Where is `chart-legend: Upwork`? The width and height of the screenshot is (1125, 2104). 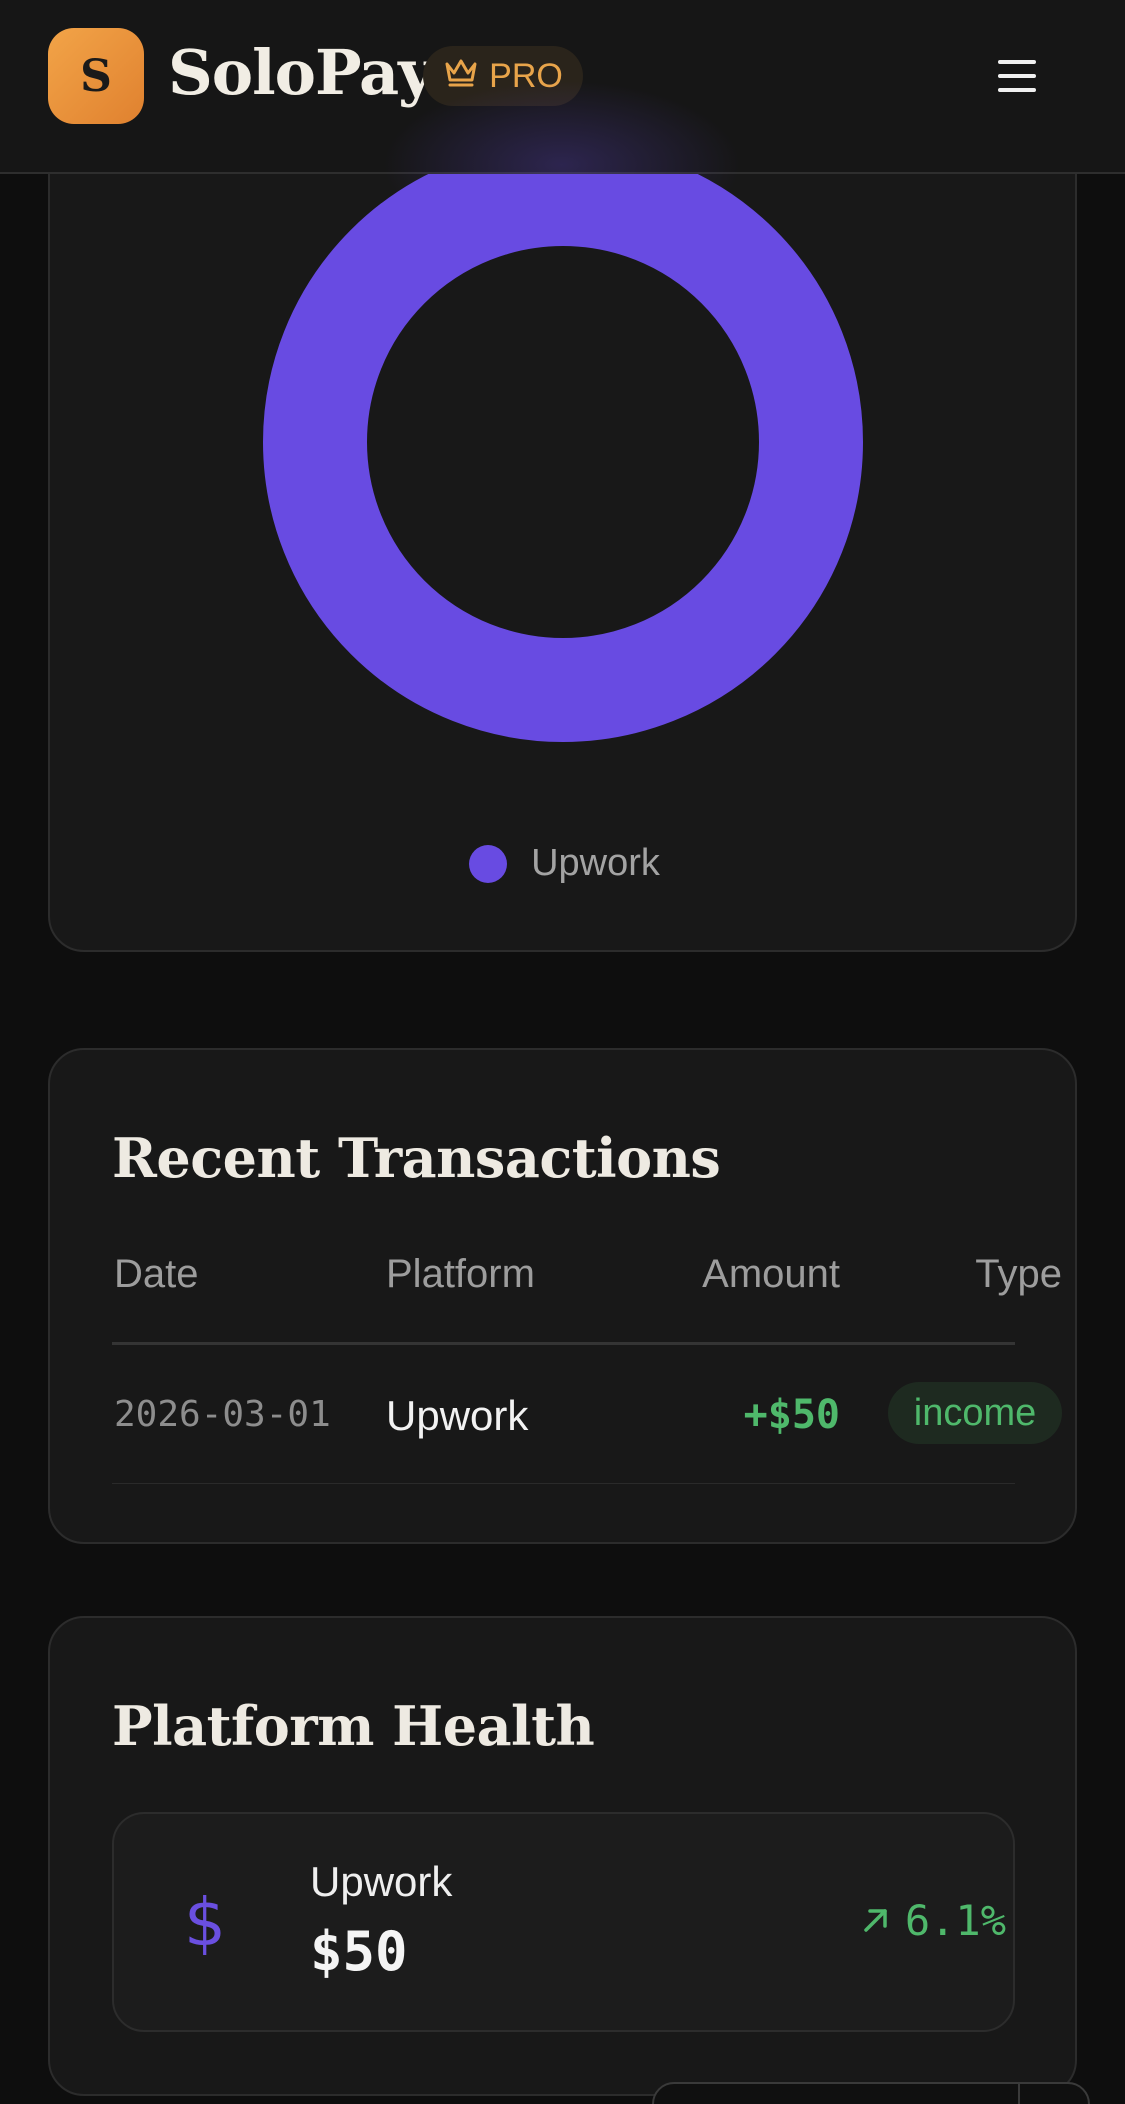 chart-legend: Upwork is located at coordinates (564, 863).